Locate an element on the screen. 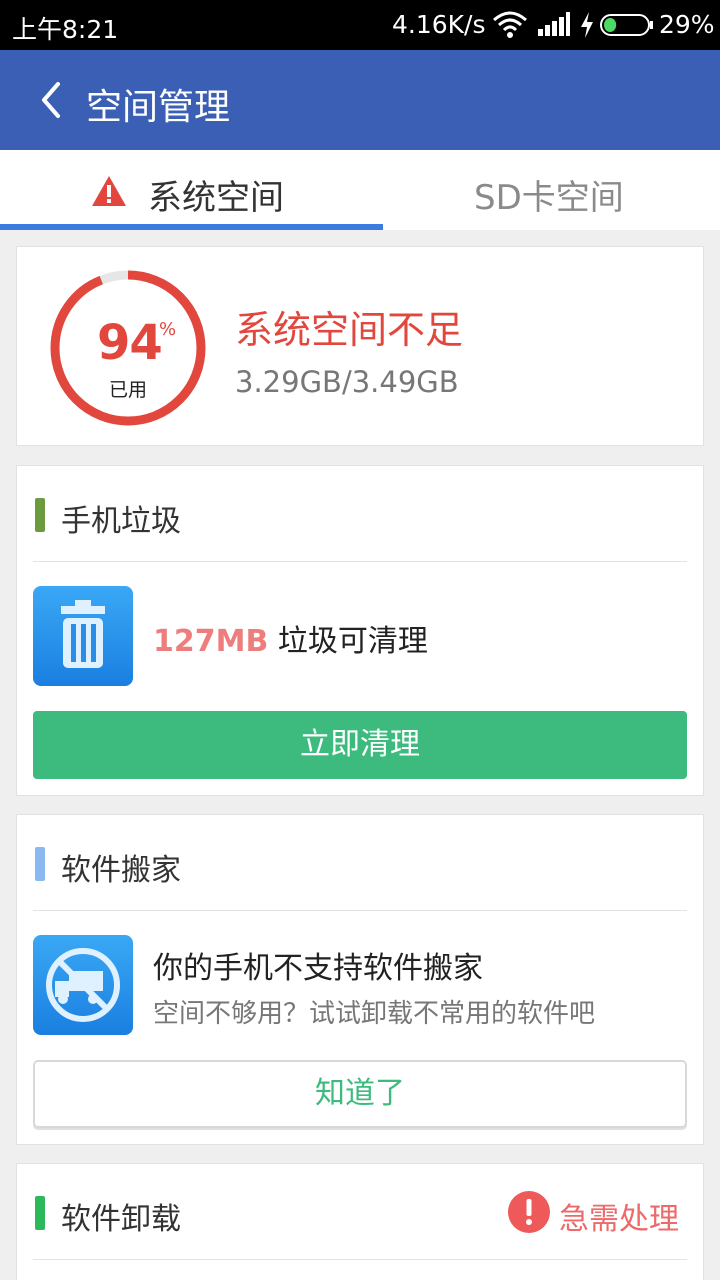  no-truck-icon is located at coordinates (83, 985).